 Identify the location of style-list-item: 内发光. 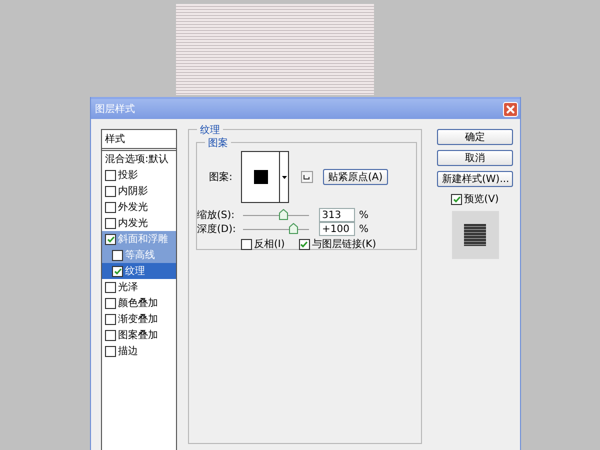
(139, 223).